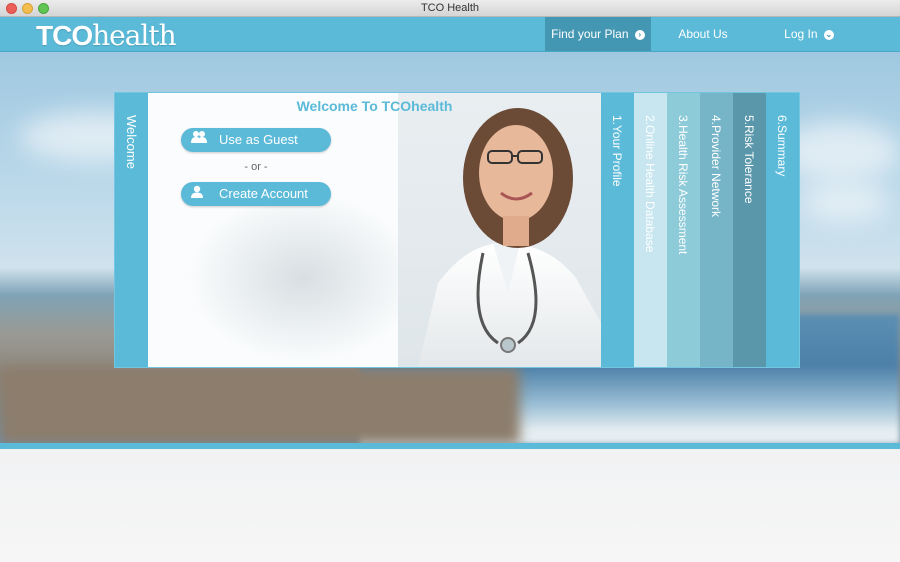 The width and height of the screenshot is (900, 562). Describe the element at coordinates (11, 8) in the screenshot. I see `close-window-button` at that location.